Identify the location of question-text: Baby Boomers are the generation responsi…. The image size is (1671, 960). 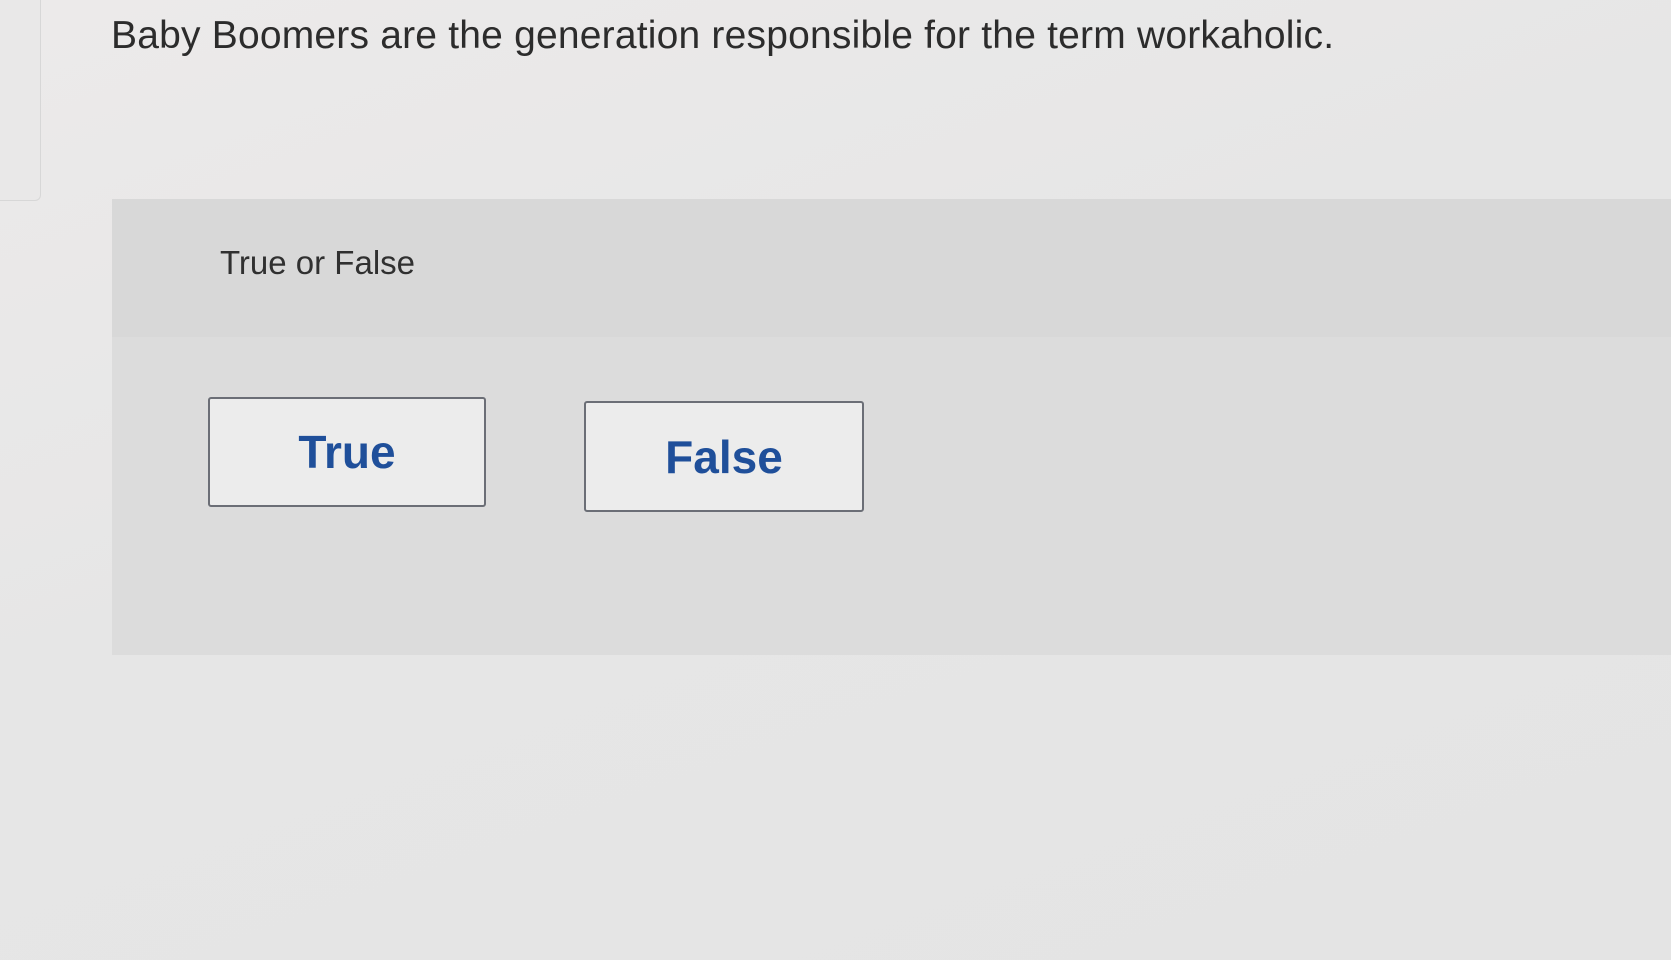
(723, 35).